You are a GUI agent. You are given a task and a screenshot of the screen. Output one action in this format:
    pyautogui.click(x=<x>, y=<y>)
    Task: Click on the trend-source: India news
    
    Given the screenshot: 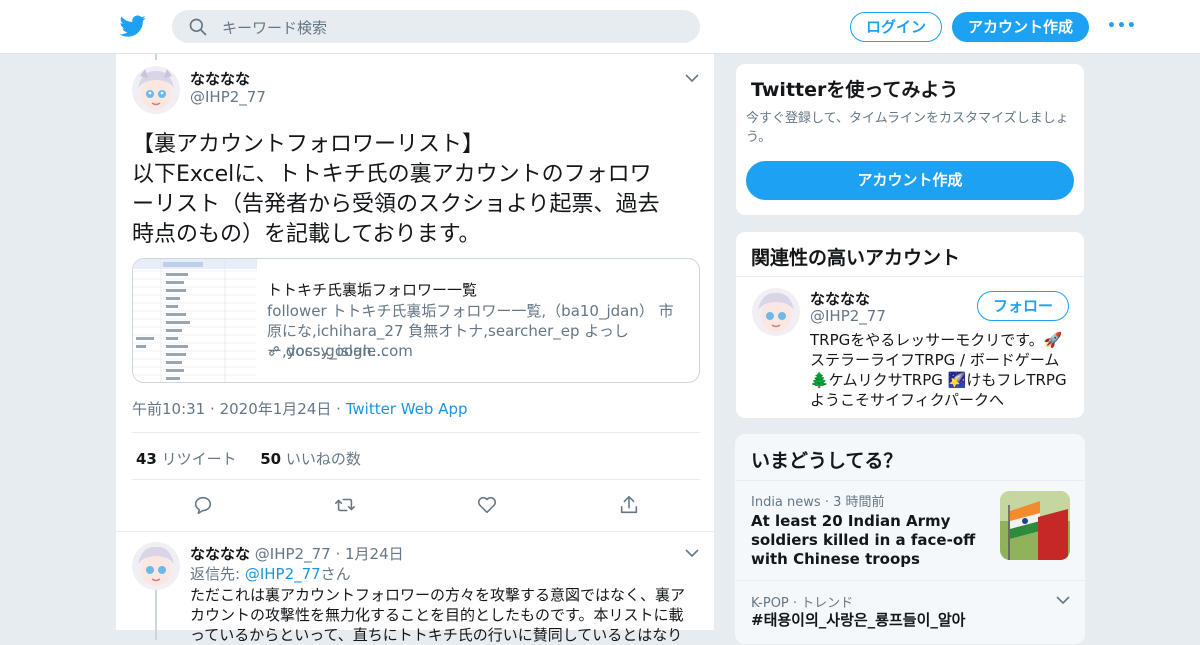 What is the action you would take?
    pyautogui.click(x=786, y=502)
    